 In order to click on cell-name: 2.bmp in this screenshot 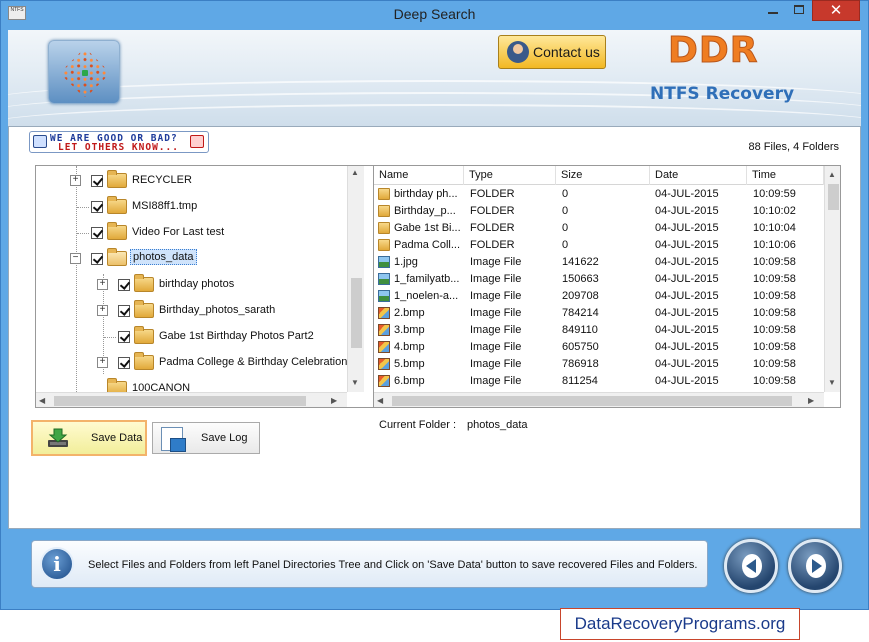, I will do `click(409, 313)`.